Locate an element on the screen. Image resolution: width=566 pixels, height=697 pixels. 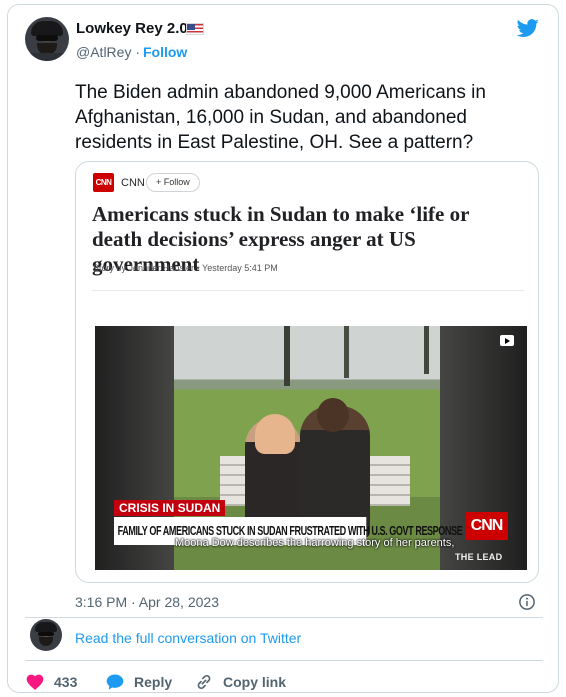
author-avatar is located at coordinates (47, 39).